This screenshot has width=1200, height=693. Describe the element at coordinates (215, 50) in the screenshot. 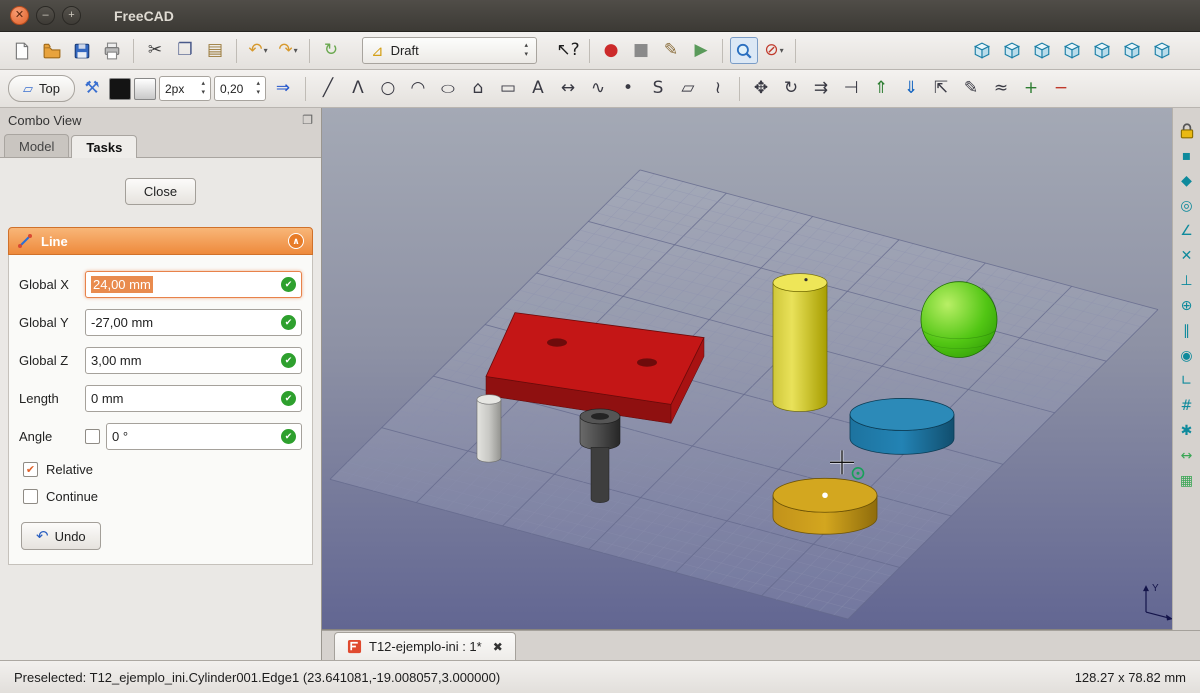

I see `paste-icon: ▤` at that location.